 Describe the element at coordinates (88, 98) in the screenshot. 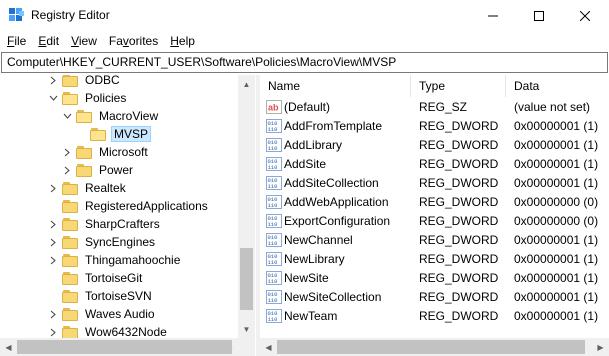

I see `tree-item: Policies` at that location.